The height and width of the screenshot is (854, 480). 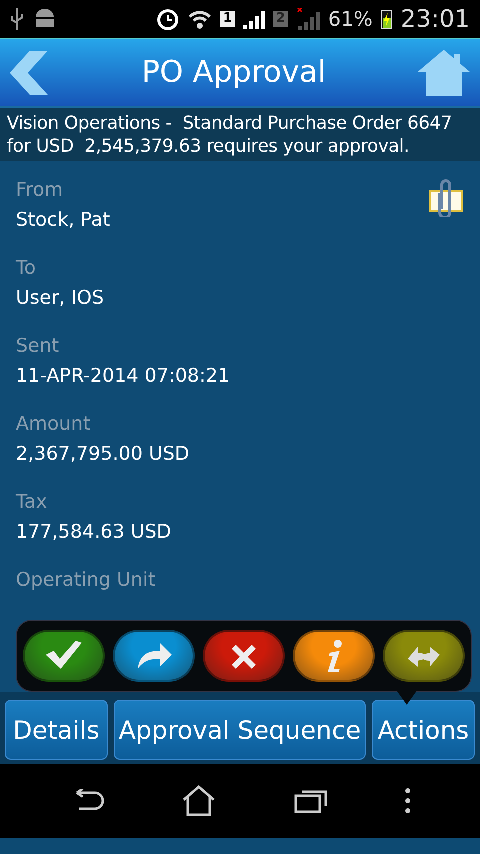 I want to click on field-label: Amount, so click(x=53, y=424).